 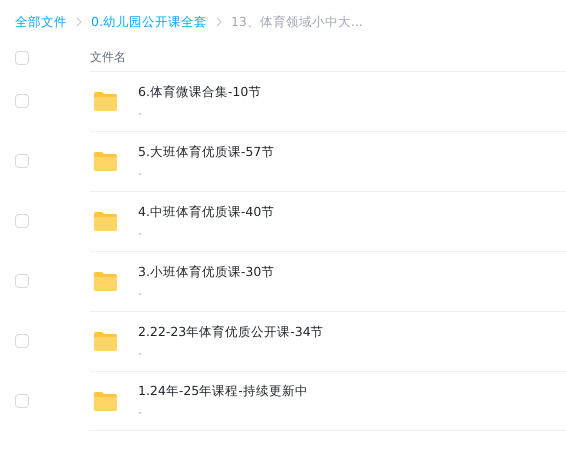 I want to click on select-all-checkbox, so click(x=22, y=57).